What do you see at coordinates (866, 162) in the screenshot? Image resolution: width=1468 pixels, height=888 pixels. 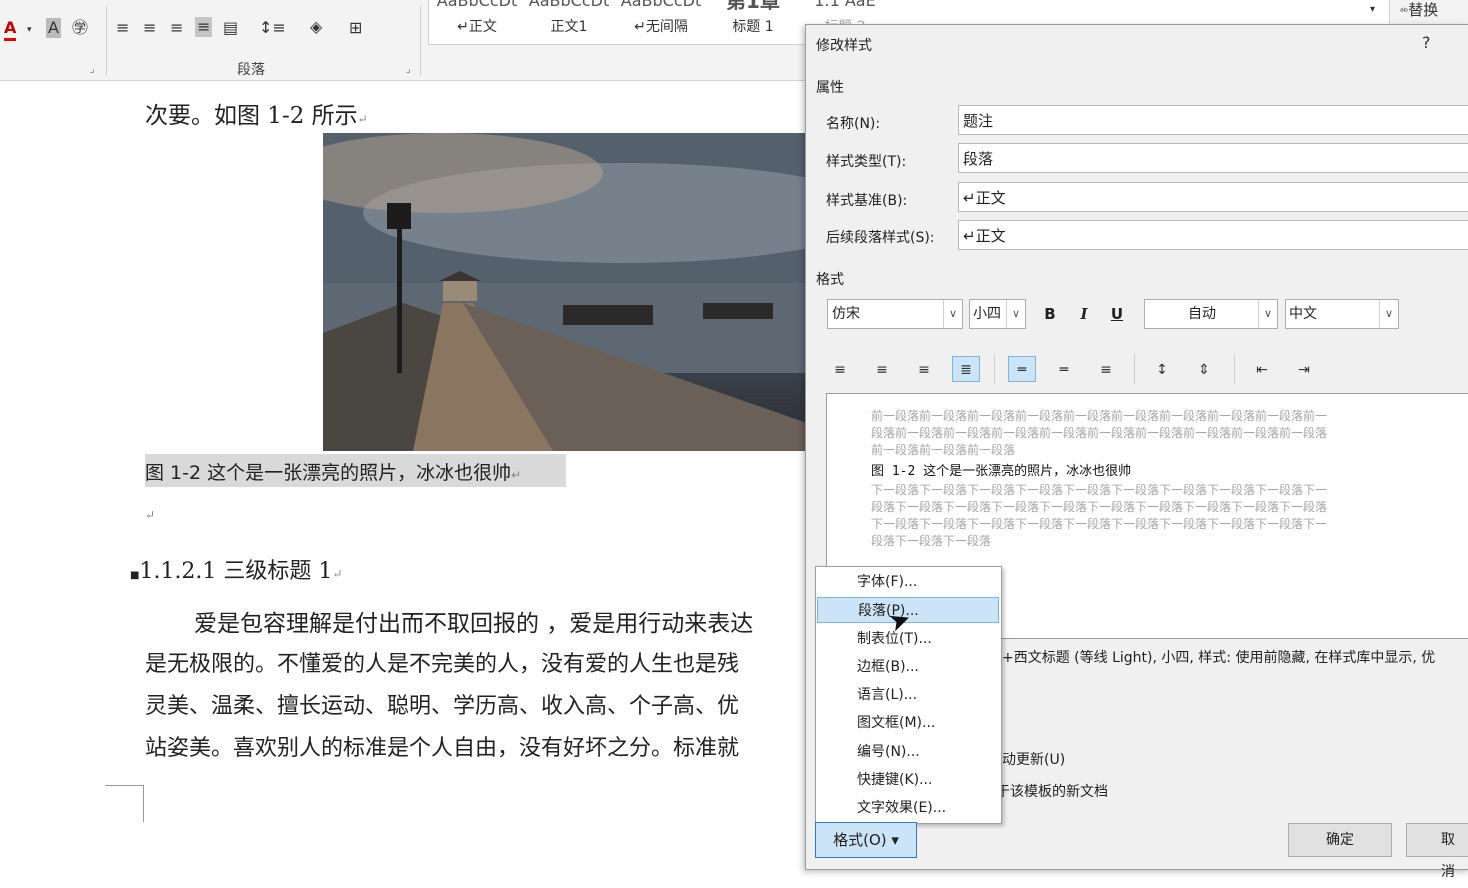 I see `style-type-label: 样式类型(T):` at bounding box center [866, 162].